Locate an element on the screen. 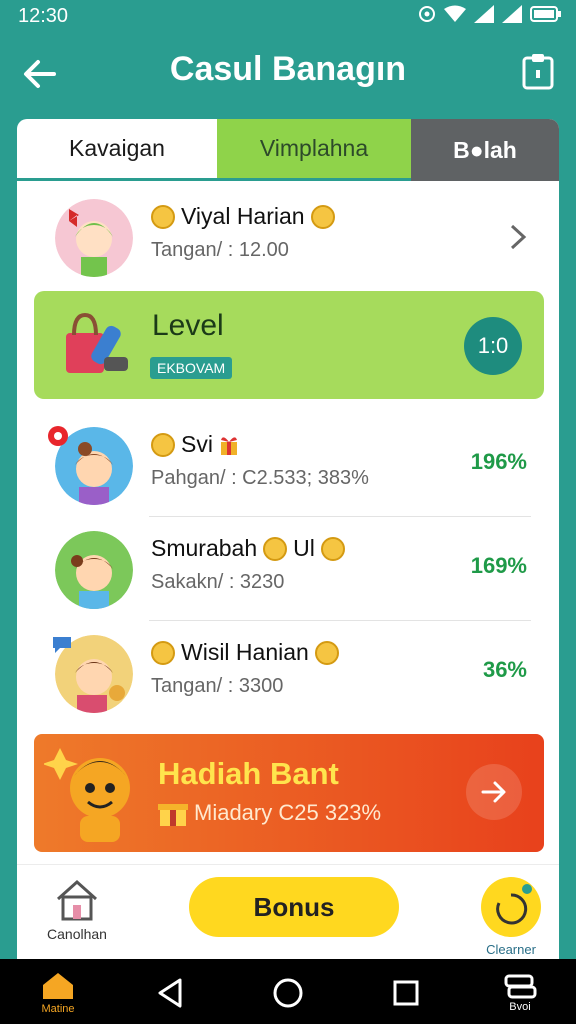  list-item: Wisil Hanian Tangan/ : 3300 36% is located at coordinates (288, 673).